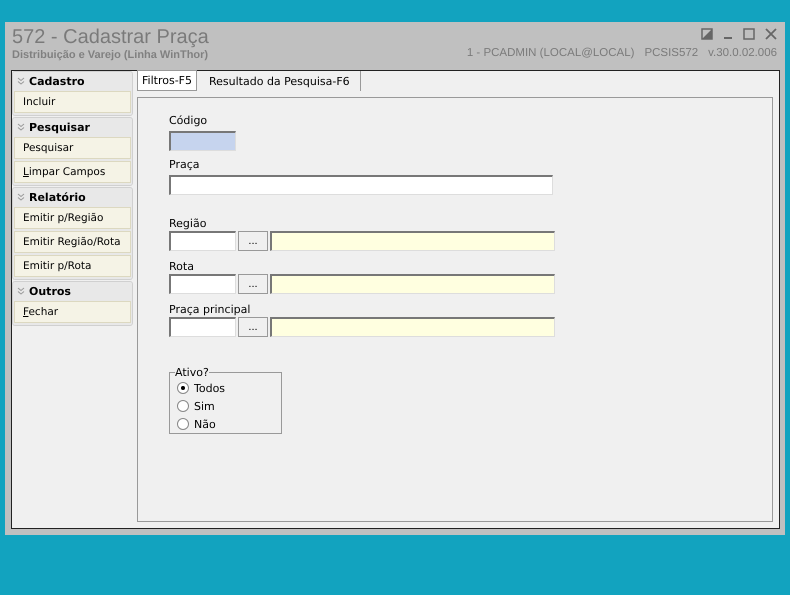  What do you see at coordinates (50, 291) in the screenshot?
I see `sidebar-group-title: Outros` at bounding box center [50, 291].